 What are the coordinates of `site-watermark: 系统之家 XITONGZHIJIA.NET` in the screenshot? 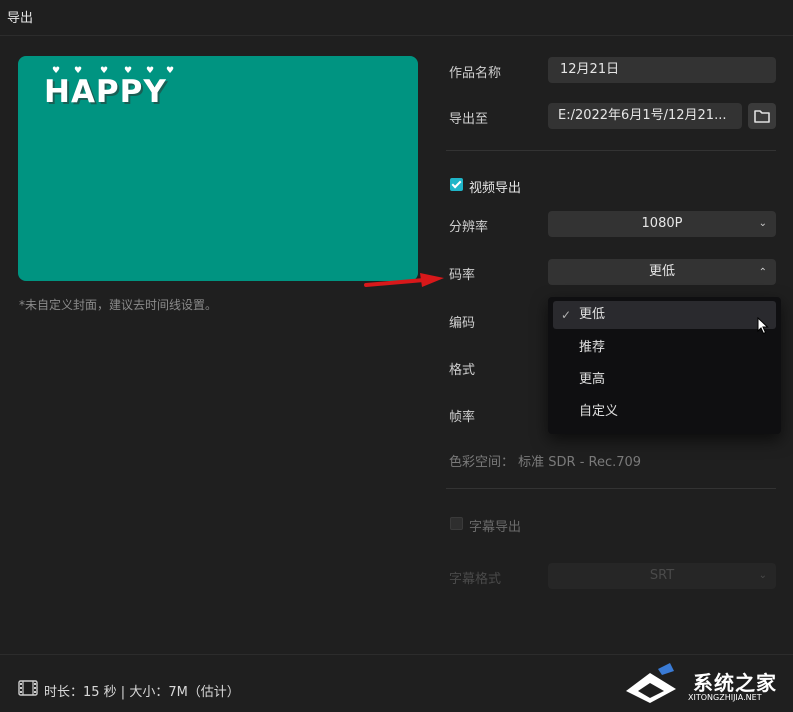 It's located at (705, 686).